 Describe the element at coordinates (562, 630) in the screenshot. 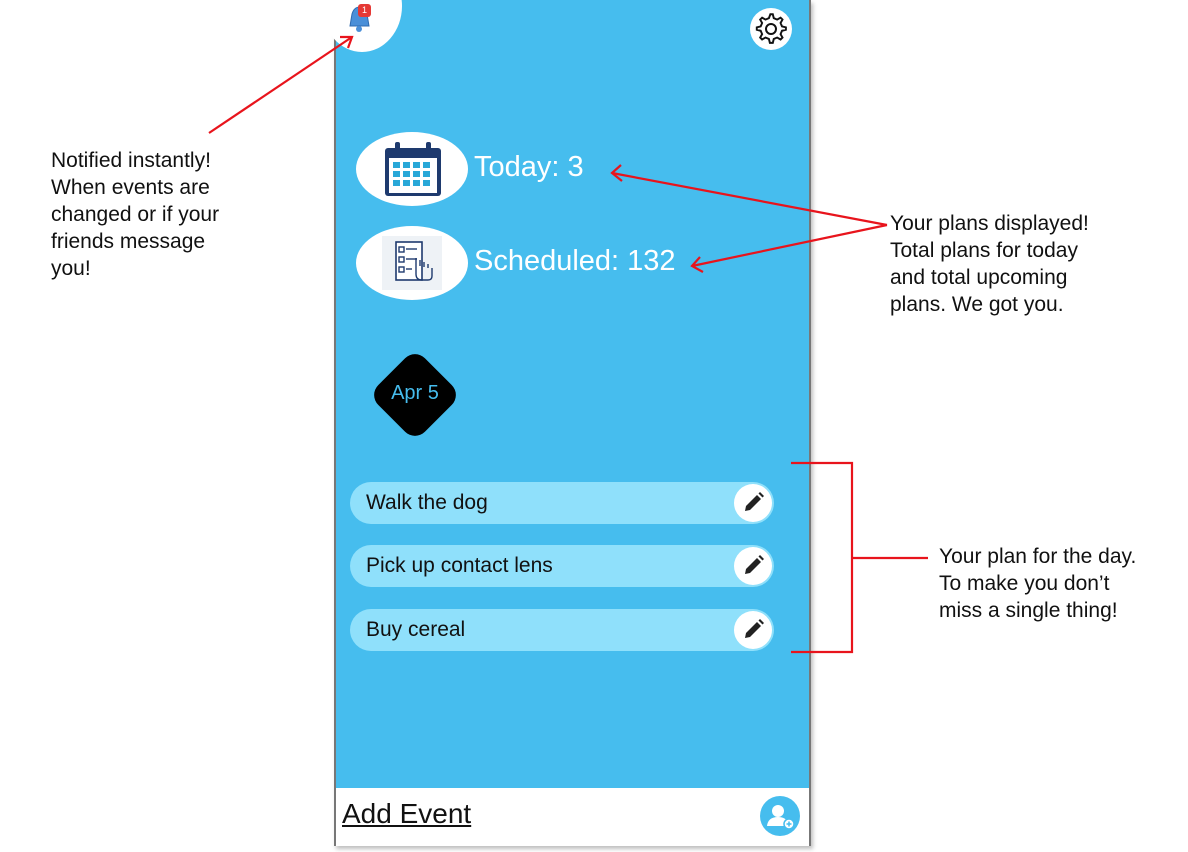

I see `list-item: Buy cereal` at that location.